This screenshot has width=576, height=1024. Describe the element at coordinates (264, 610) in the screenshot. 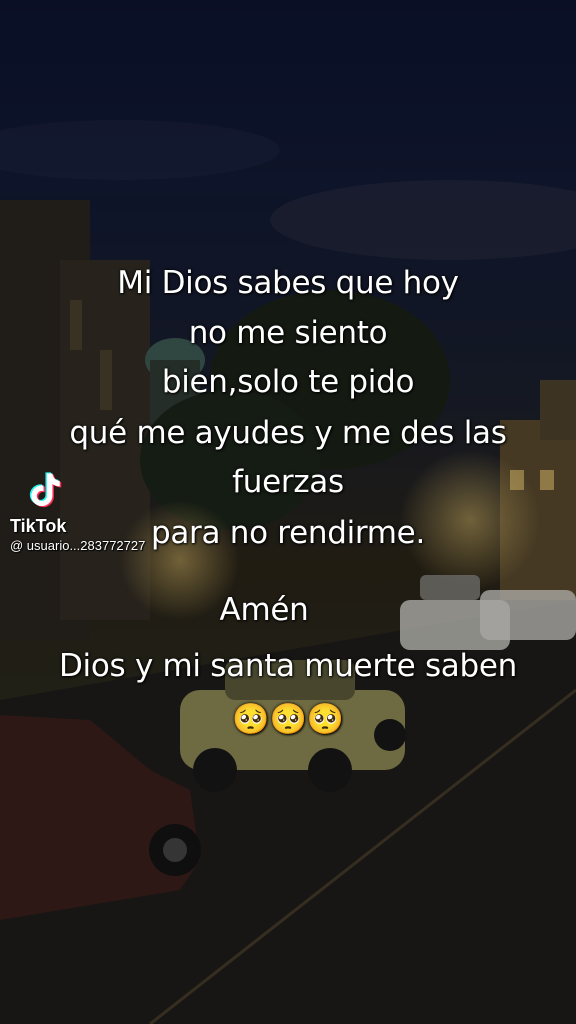

I see `caption-amen: Amén` at that location.